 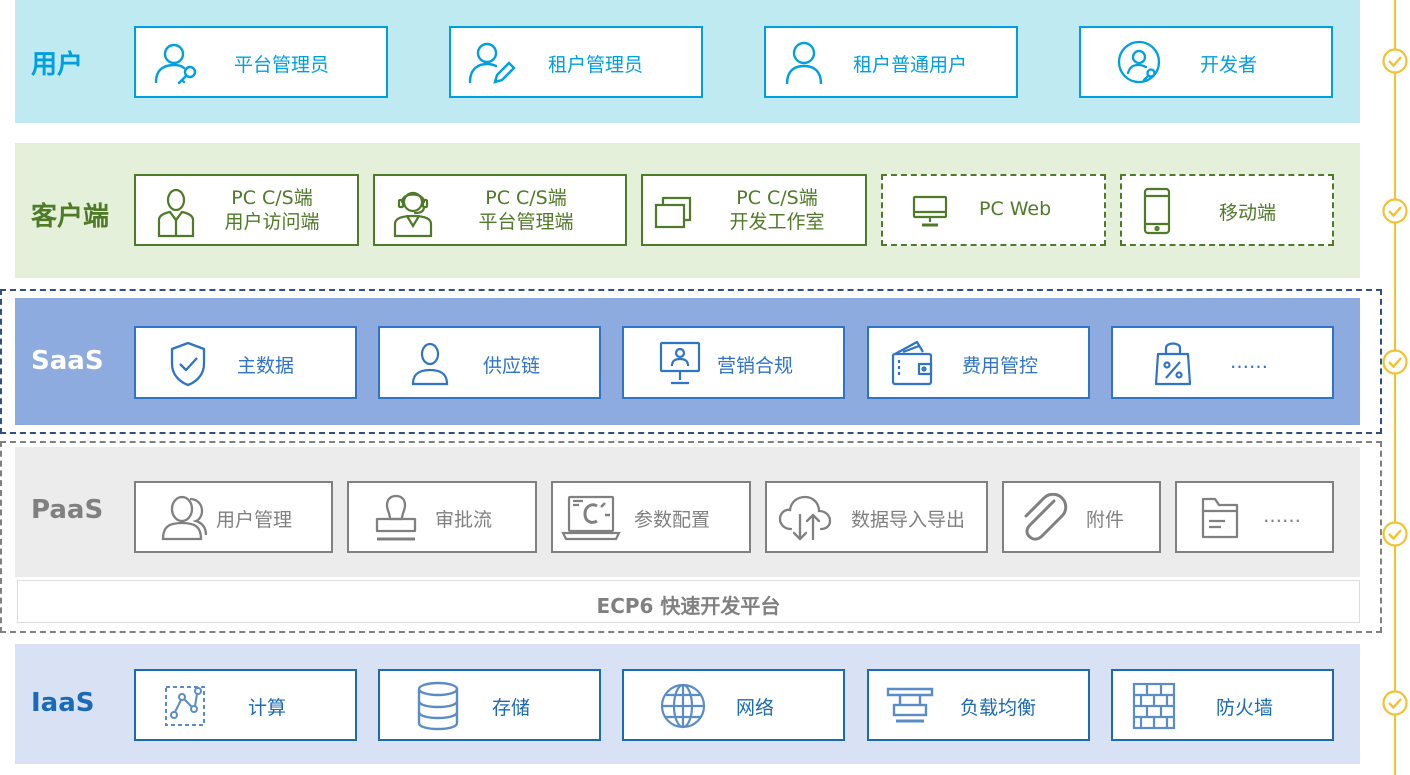 What do you see at coordinates (998, 708) in the screenshot?
I see `iaas-item-label: 负载均衡` at bounding box center [998, 708].